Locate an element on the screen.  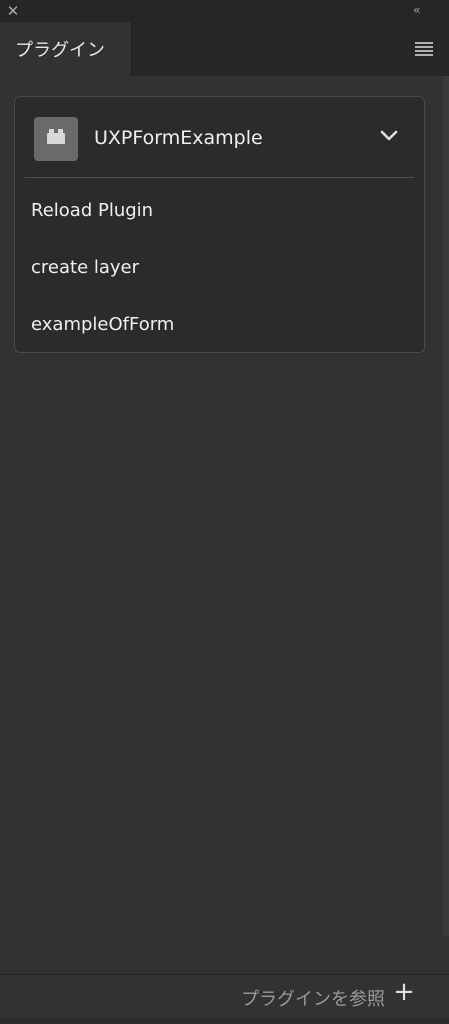
browse-plugins-link: プラグインを参照 is located at coordinates (313, 998).